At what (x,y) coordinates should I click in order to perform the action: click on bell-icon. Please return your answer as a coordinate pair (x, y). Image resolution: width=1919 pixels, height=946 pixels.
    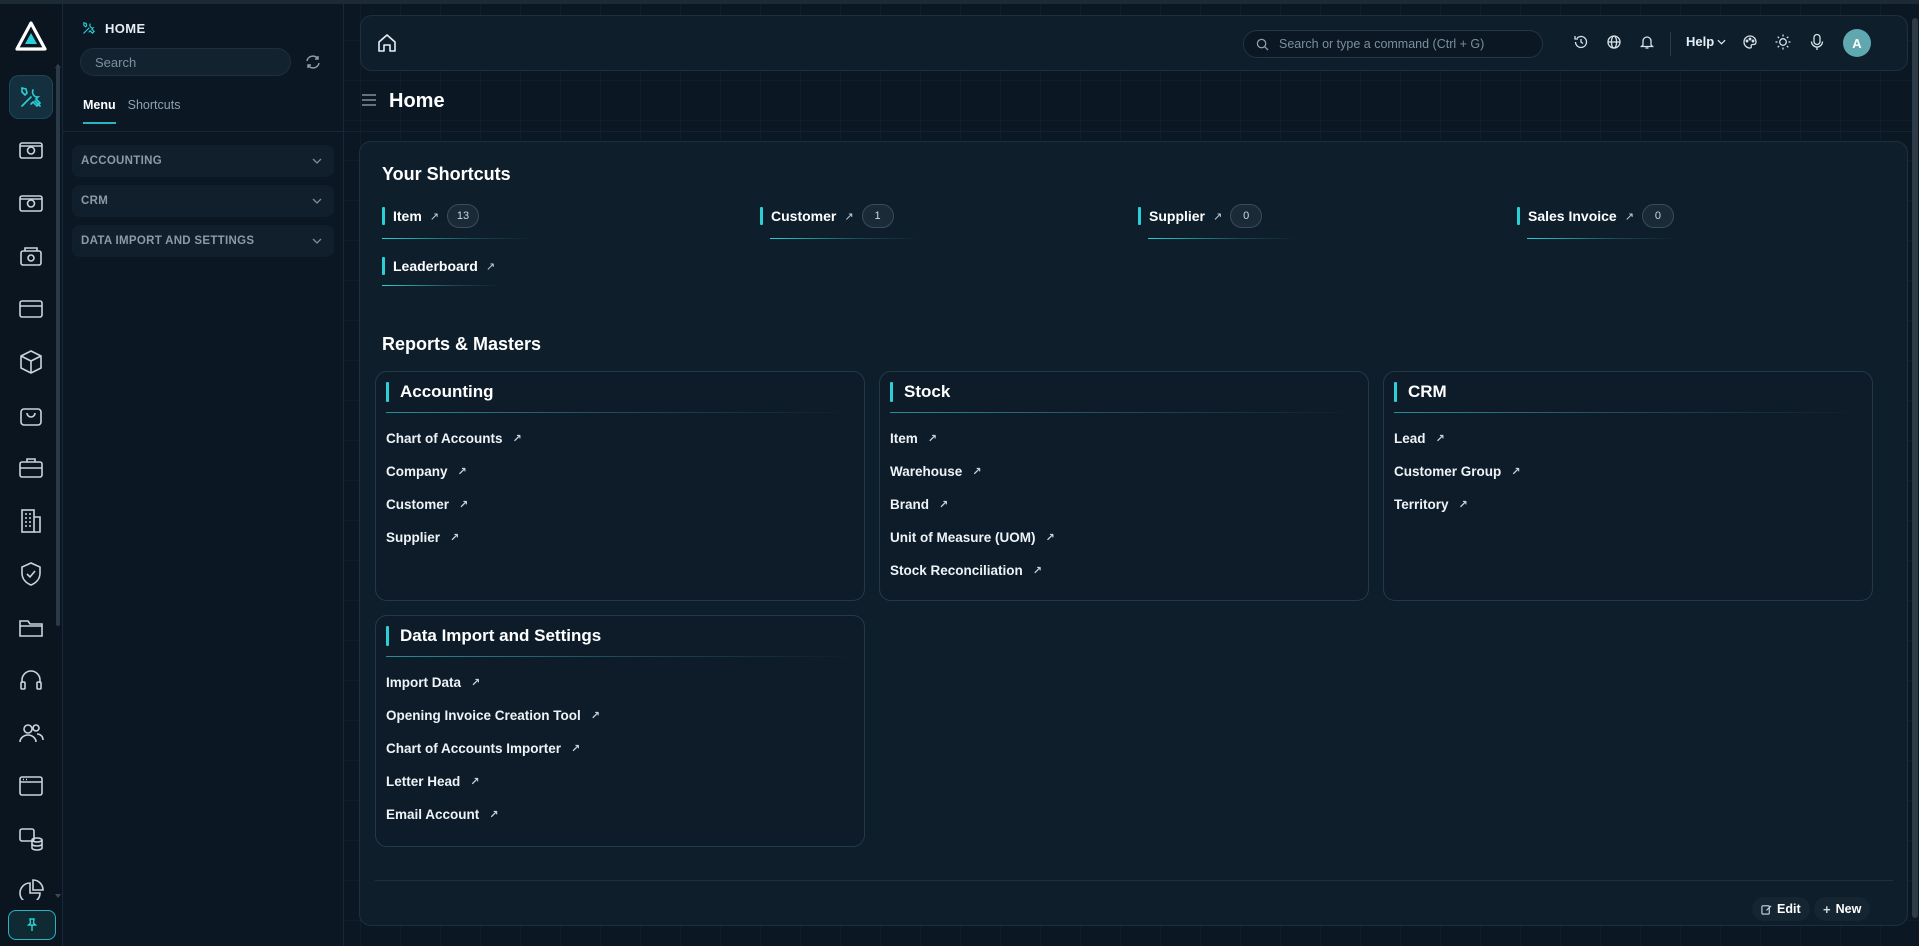
    Looking at the image, I should click on (1647, 42).